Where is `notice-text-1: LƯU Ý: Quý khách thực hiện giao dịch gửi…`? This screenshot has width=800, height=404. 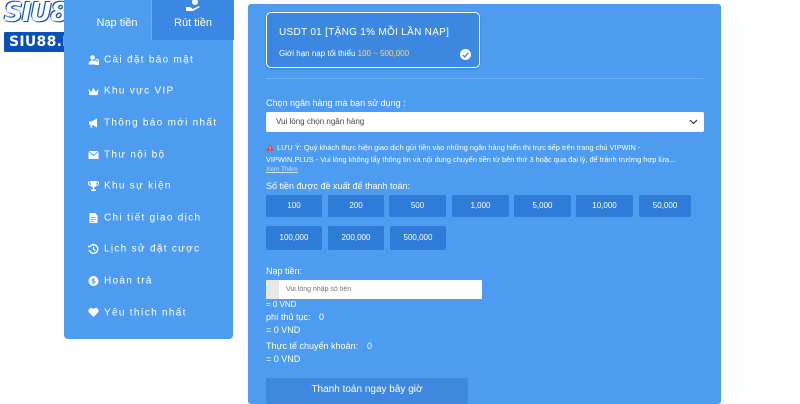
notice-text-1: LƯU Ý: Quý khách thực hiện giao dịch gửi… is located at coordinates (459, 147).